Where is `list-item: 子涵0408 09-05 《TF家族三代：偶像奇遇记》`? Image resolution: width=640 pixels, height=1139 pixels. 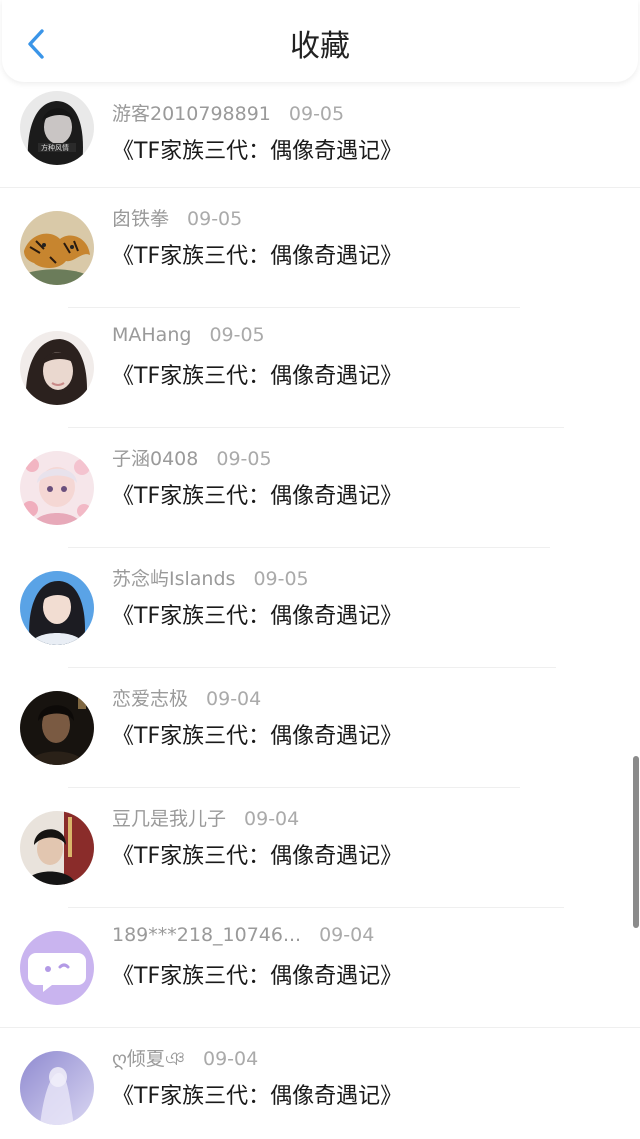 list-item: 子涵0408 09-05 《TF家族三代：偶像奇遇记》 is located at coordinates (320, 488).